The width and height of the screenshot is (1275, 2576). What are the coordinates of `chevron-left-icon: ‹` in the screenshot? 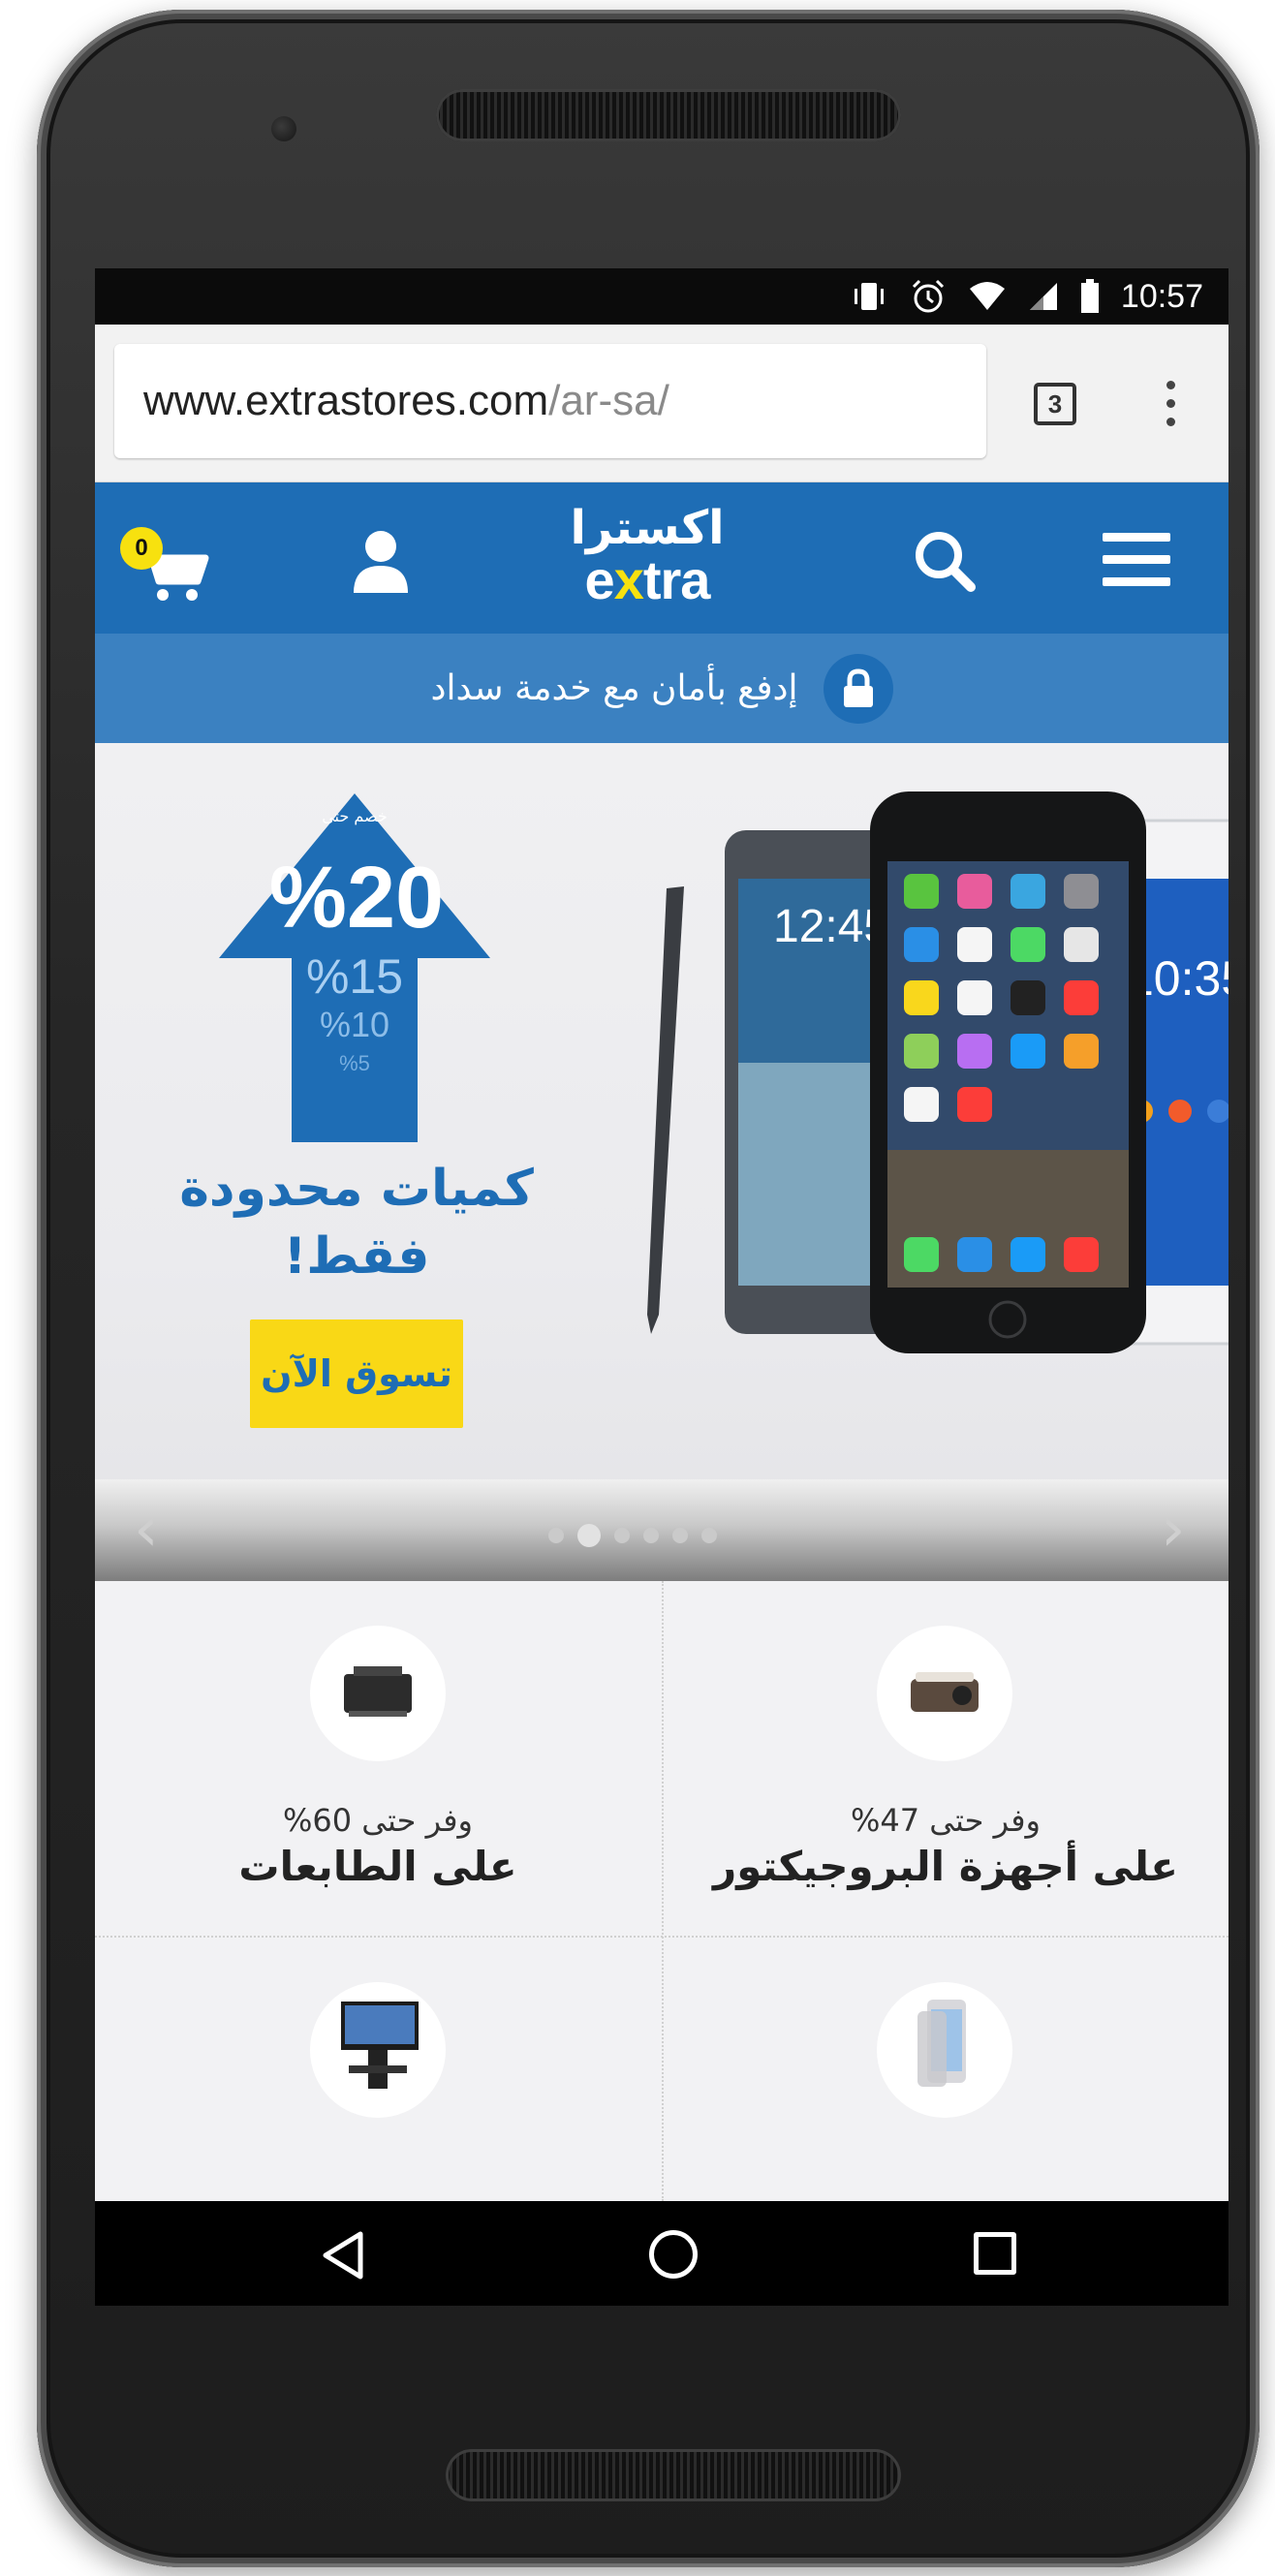 It's located at (153, 1530).